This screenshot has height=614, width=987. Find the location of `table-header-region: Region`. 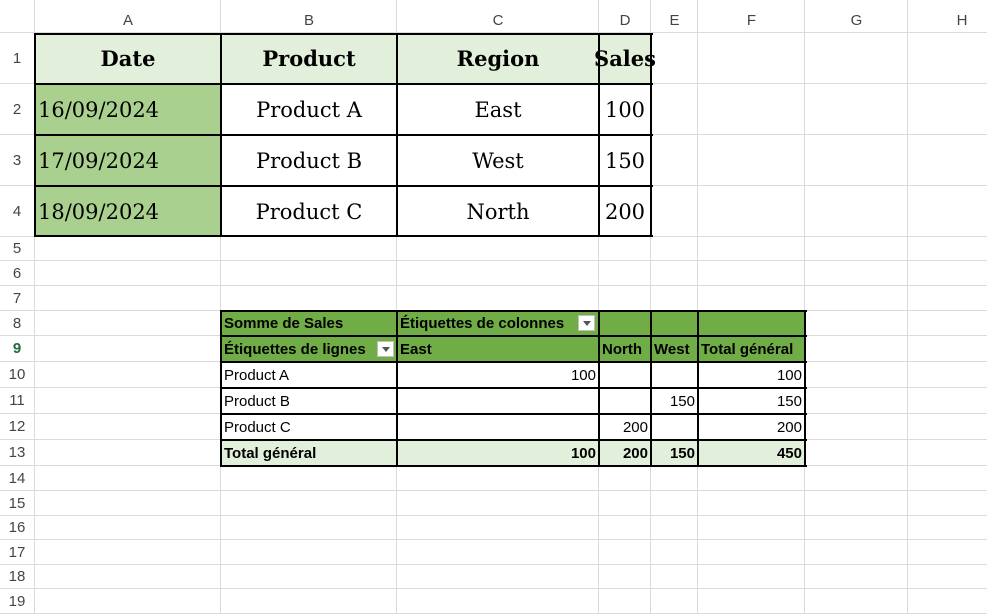

table-header-region: Region is located at coordinates (498, 58).